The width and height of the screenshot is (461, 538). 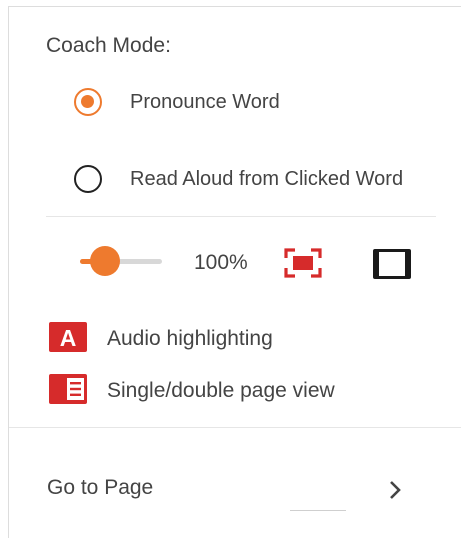 I want to click on radio-label-read-aloud: Read Aloud from Clicked Word, so click(x=267, y=178).